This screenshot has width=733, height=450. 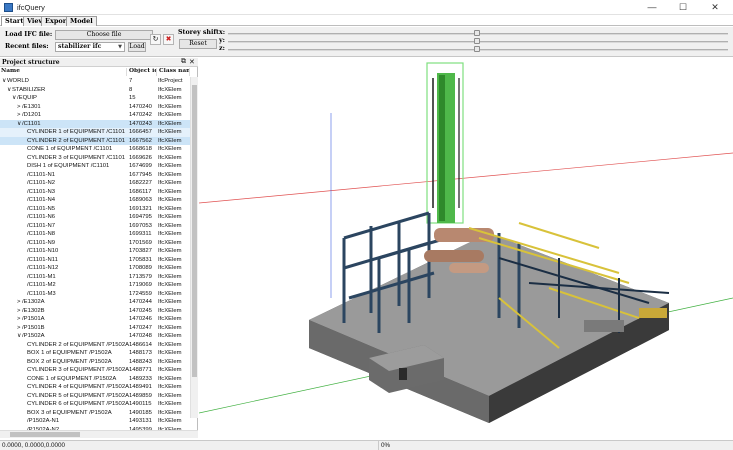 What do you see at coordinates (140, 225) in the screenshot?
I see `tree-row-object-id: 1697053` at bounding box center [140, 225].